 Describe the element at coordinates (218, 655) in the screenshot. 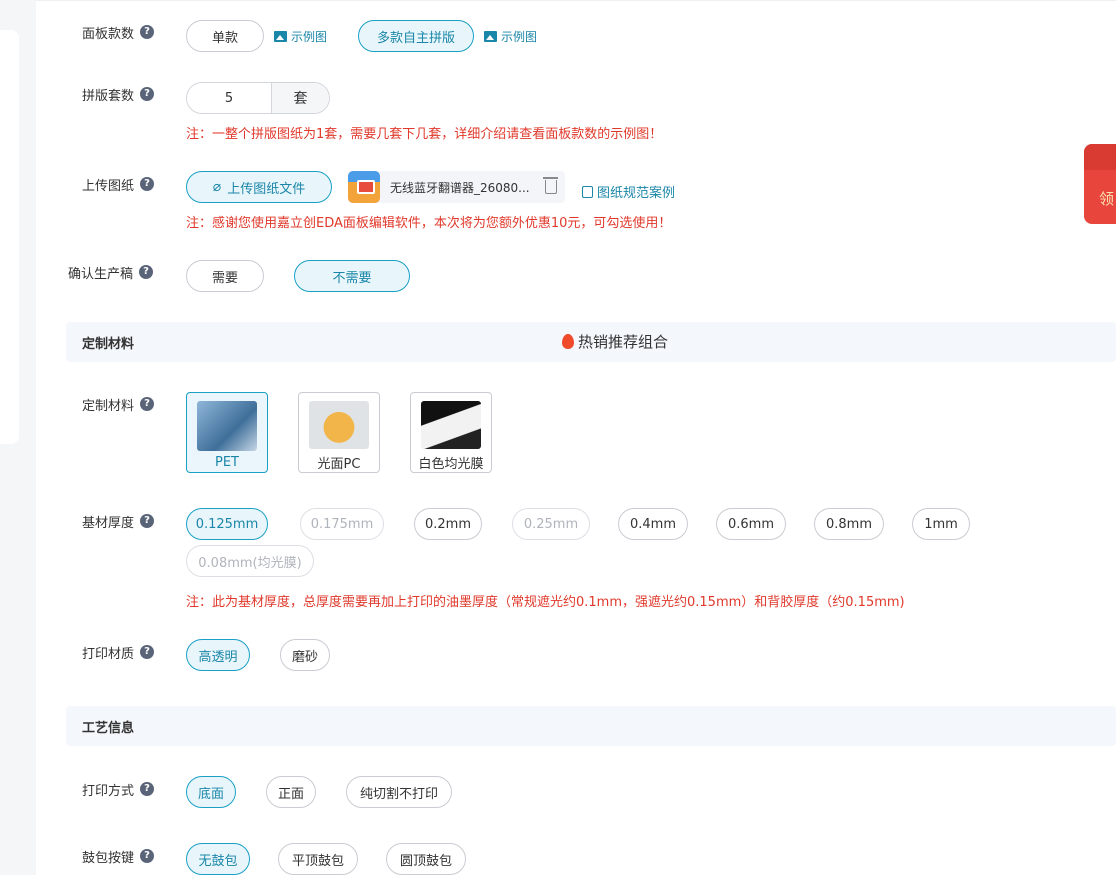

I see `option-high-transparent: 高透明` at that location.